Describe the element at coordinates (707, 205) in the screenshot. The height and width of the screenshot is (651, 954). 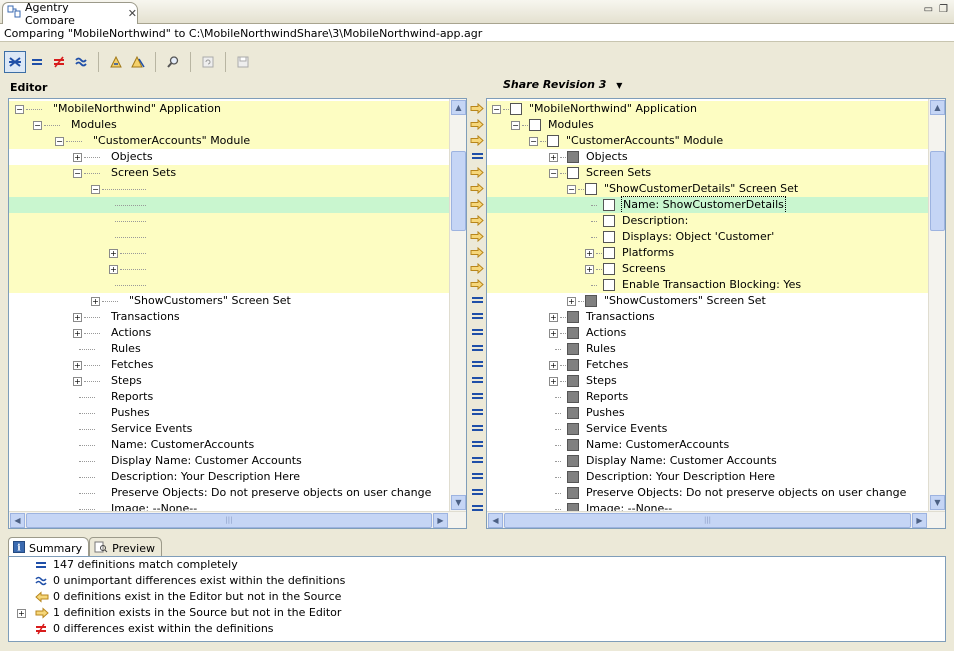
I see `tree-row: Name: ShowCustomerDetails` at that location.